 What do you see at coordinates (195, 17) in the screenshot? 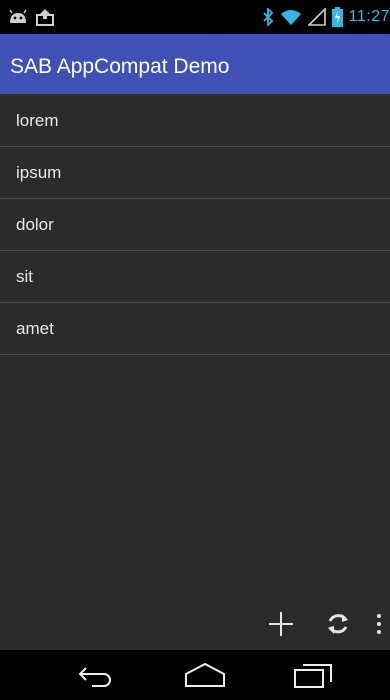
I see `status-bar: 11:27` at bounding box center [195, 17].